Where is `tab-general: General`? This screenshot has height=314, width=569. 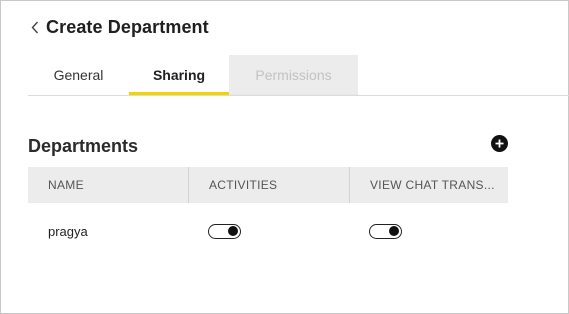 tab-general: General is located at coordinates (78, 75).